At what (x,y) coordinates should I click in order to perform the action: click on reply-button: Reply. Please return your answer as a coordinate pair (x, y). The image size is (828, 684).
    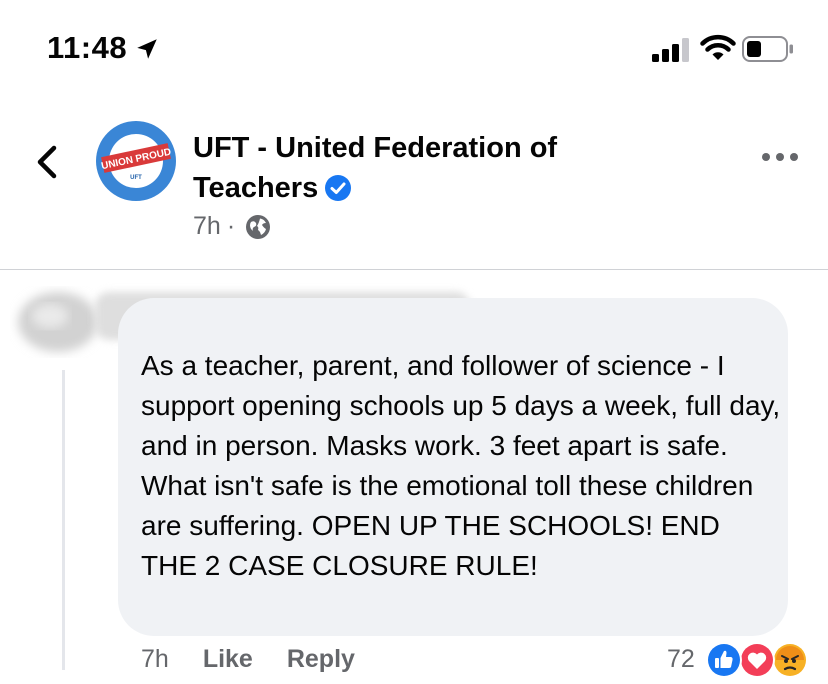
    Looking at the image, I should click on (321, 659).